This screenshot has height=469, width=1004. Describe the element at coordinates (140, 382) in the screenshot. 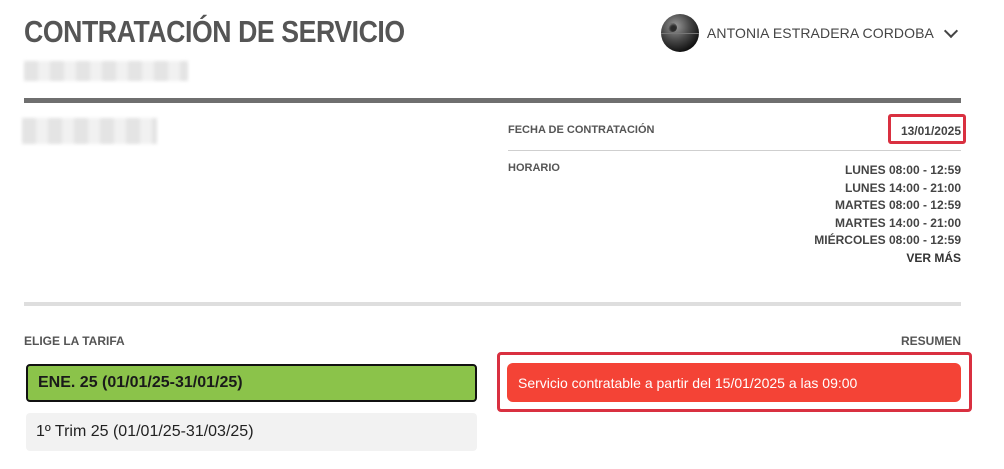

I see `tariff-option-label: ENE. 25 (01/01/25-31/01/25)` at that location.